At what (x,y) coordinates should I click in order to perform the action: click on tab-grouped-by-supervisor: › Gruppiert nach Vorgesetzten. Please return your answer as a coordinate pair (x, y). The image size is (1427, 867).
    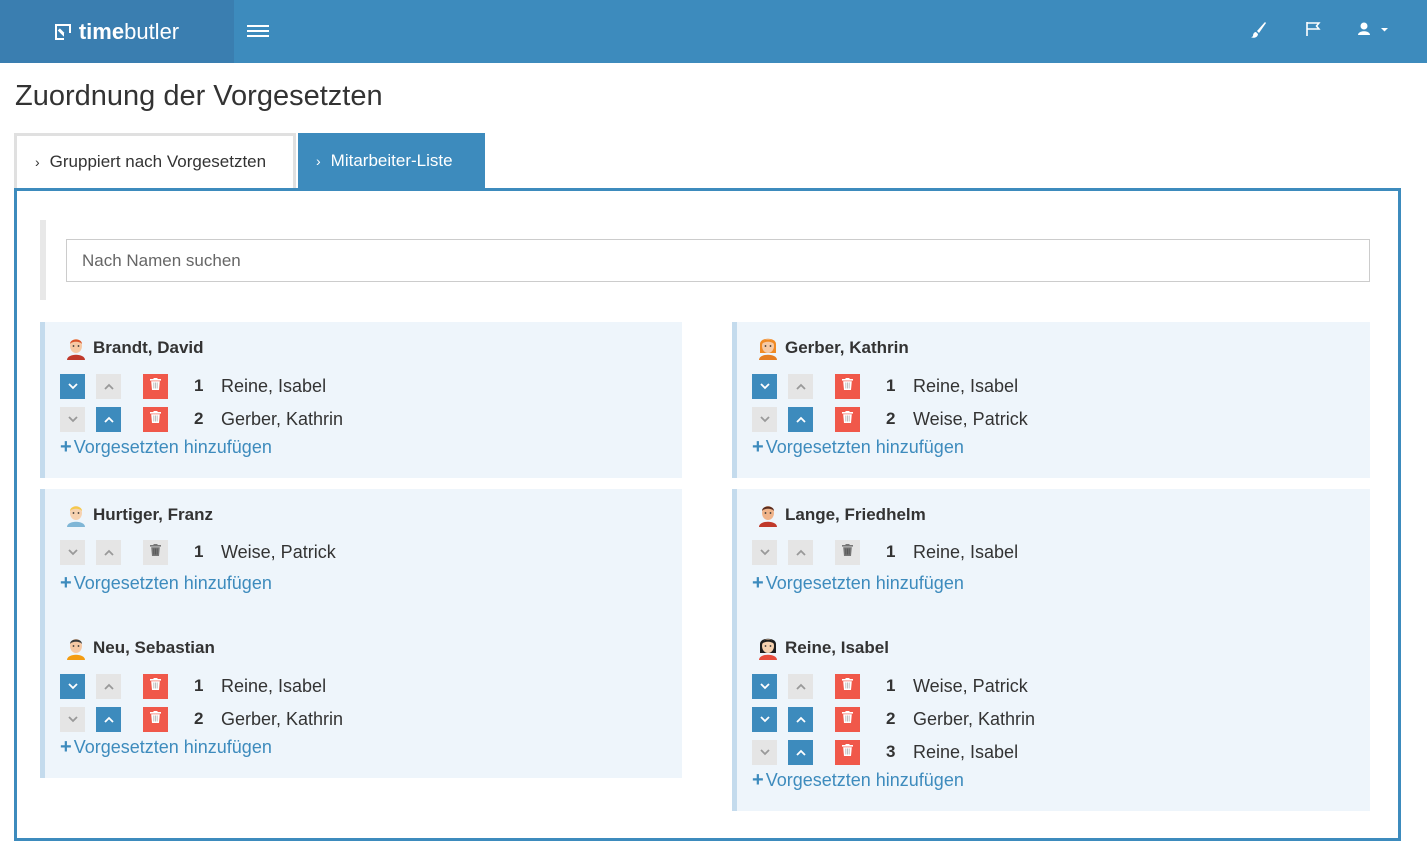
    Looking at the image, I should click on (155, 160).